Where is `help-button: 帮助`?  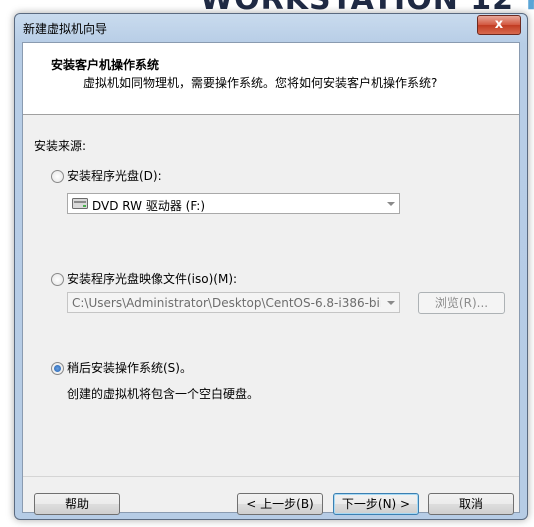
help-button: 帮助 is located at coordinates (77, 504).